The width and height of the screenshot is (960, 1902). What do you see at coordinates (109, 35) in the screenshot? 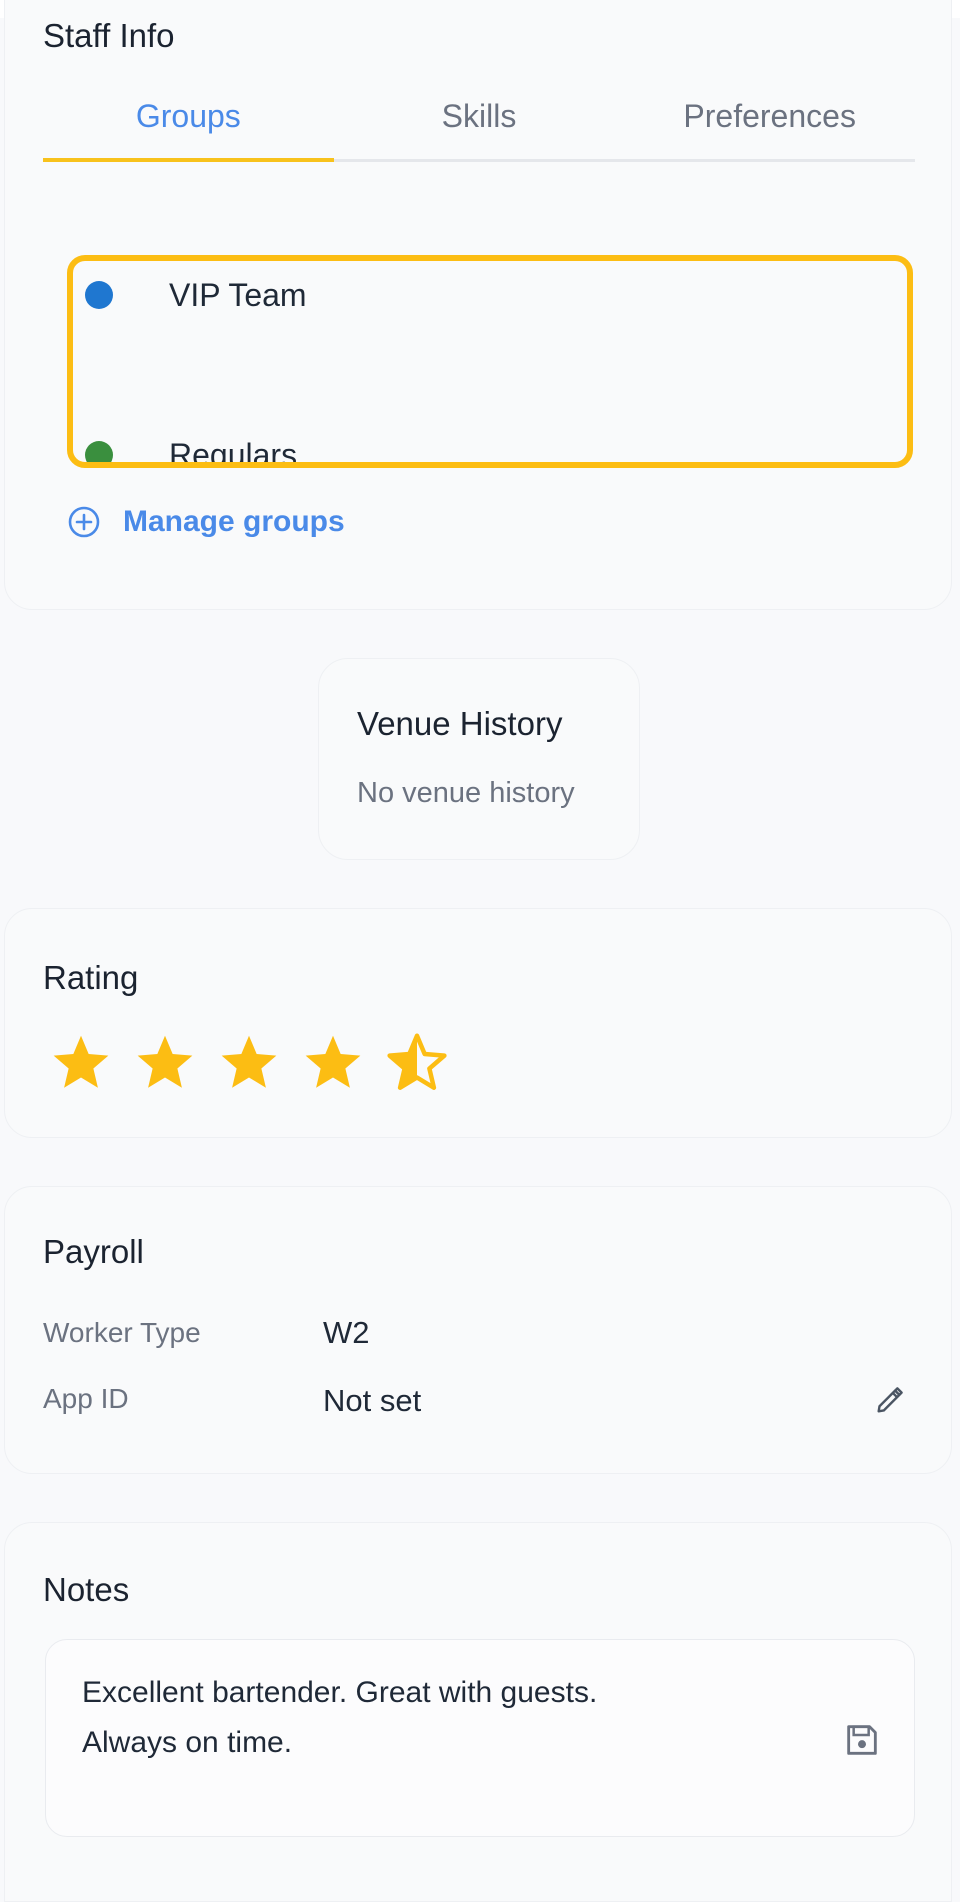
I see `staff-info-title: Staff Info` at bounding box center [109, 35].